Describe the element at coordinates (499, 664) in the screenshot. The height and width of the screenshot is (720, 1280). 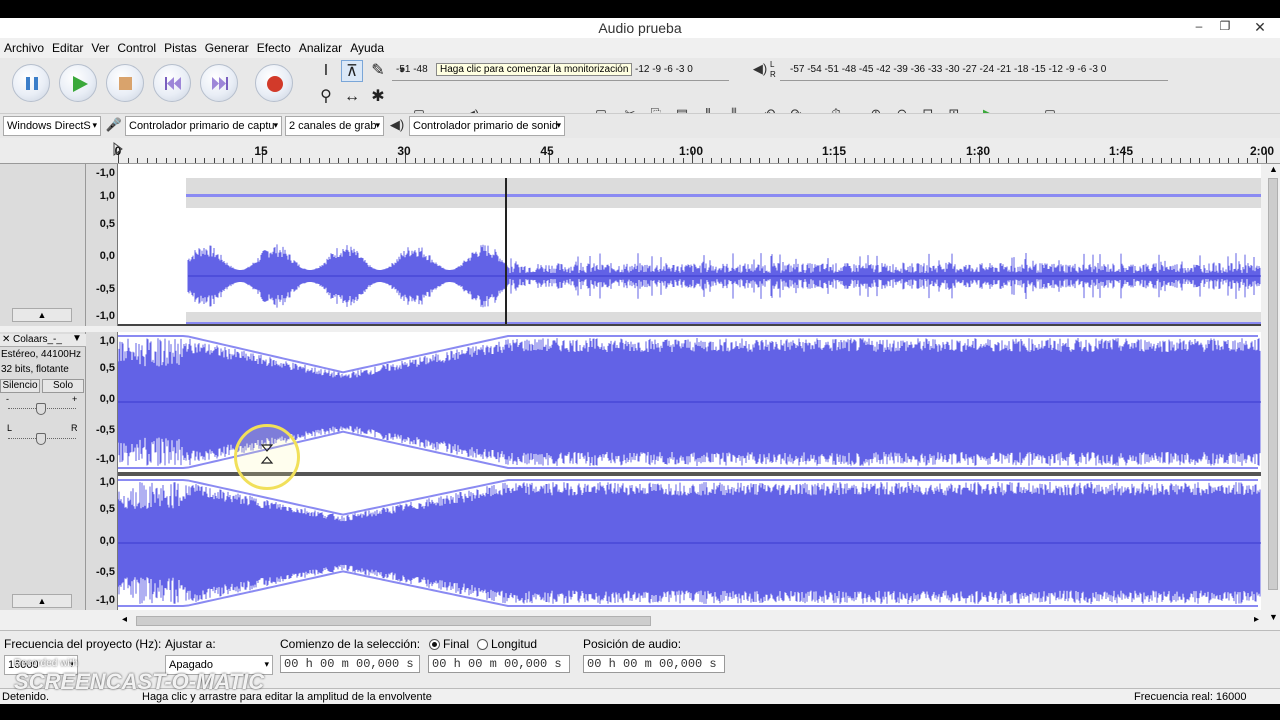
I see `selection-end-time: 00 h 00 m 00,000 s` at that location.